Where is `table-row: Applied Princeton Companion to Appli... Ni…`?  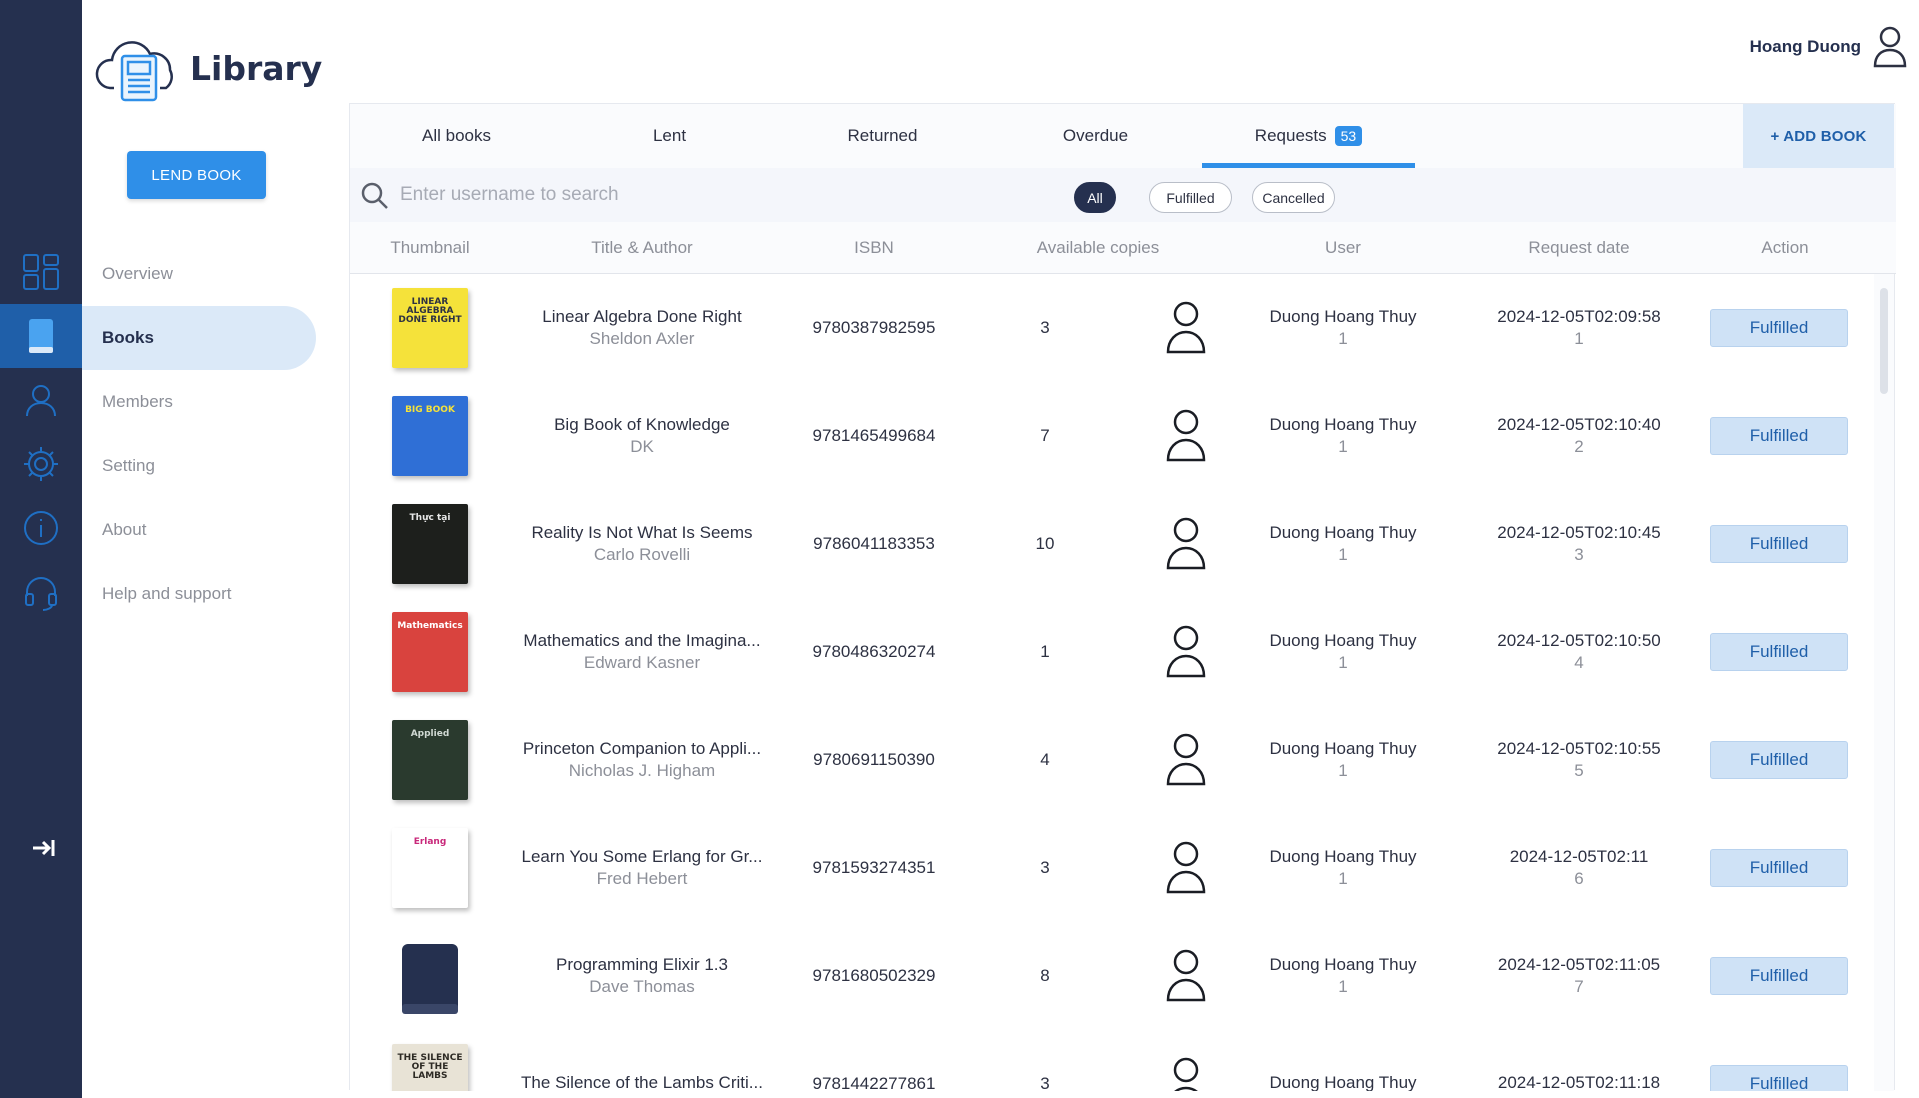 table-row: Applied Princeton Companion to Appli... Ni… is located at coordinates (1123, 760).